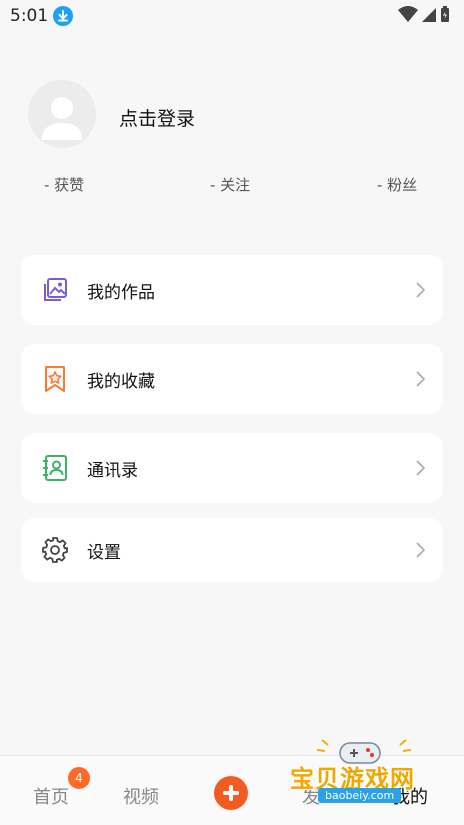 The image size is (464, 825). Describe the element at coordinates (231, 793) in the screenshot. I see `publish-add-button` at that location.